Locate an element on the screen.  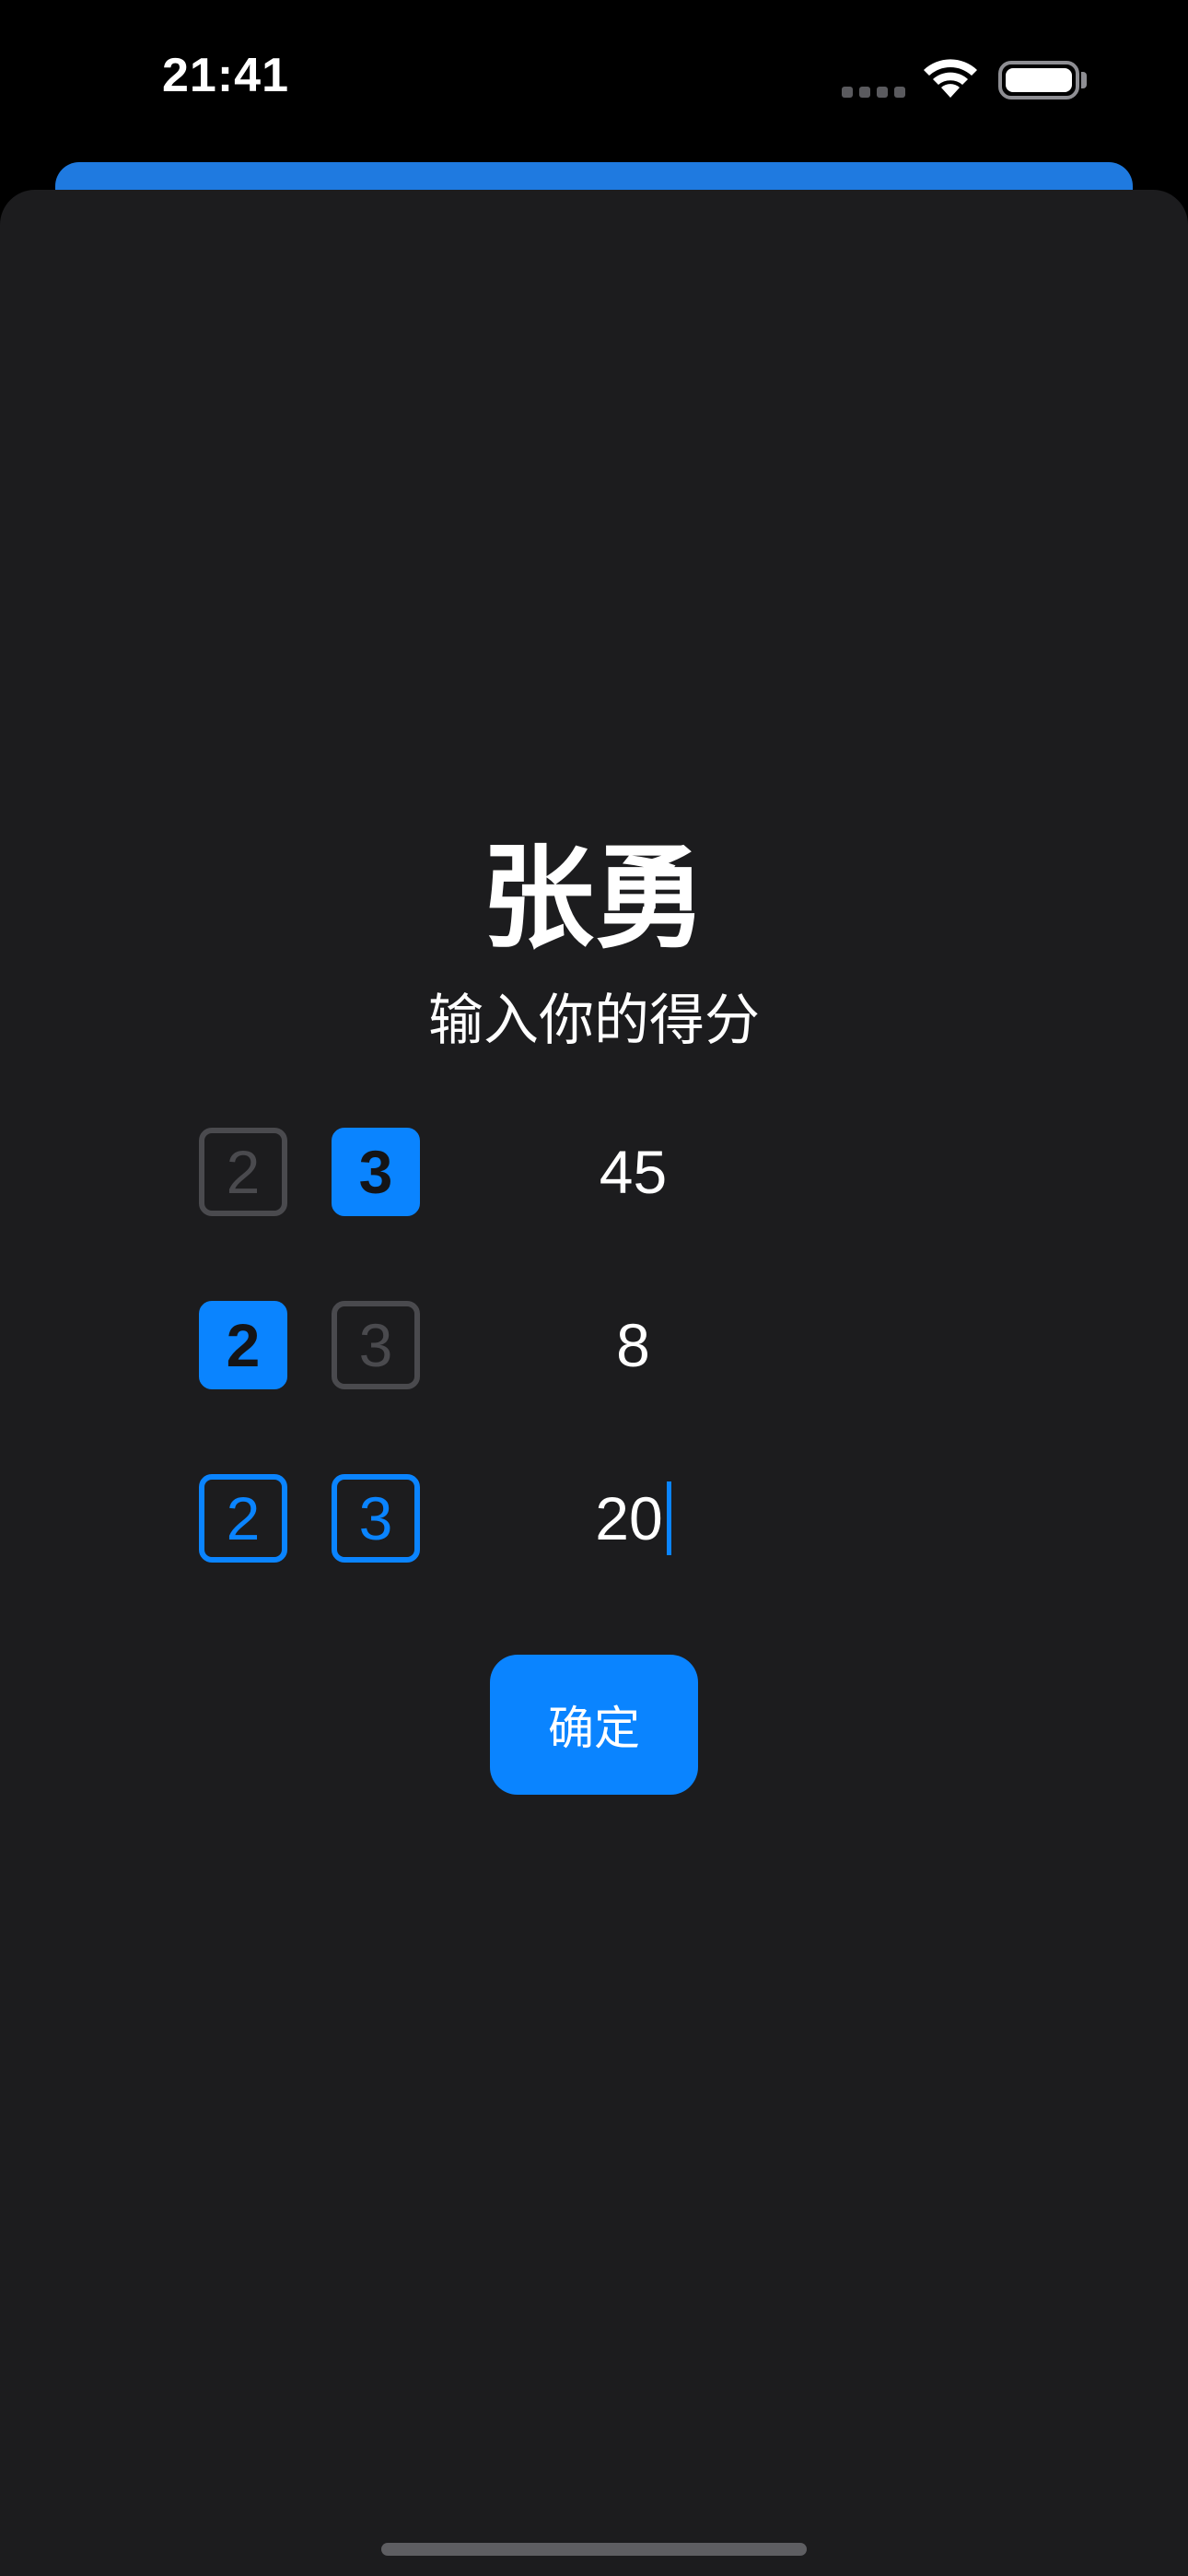
battery-icon is located at coordinates (1038, 80).